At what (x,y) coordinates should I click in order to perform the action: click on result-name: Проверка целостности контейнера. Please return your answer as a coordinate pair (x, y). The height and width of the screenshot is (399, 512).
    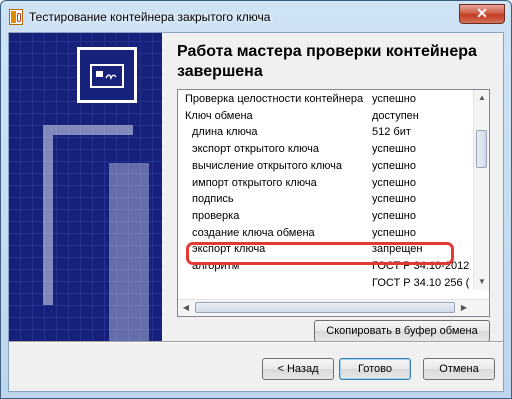
    Looking at the image, I should click on (274, 99).